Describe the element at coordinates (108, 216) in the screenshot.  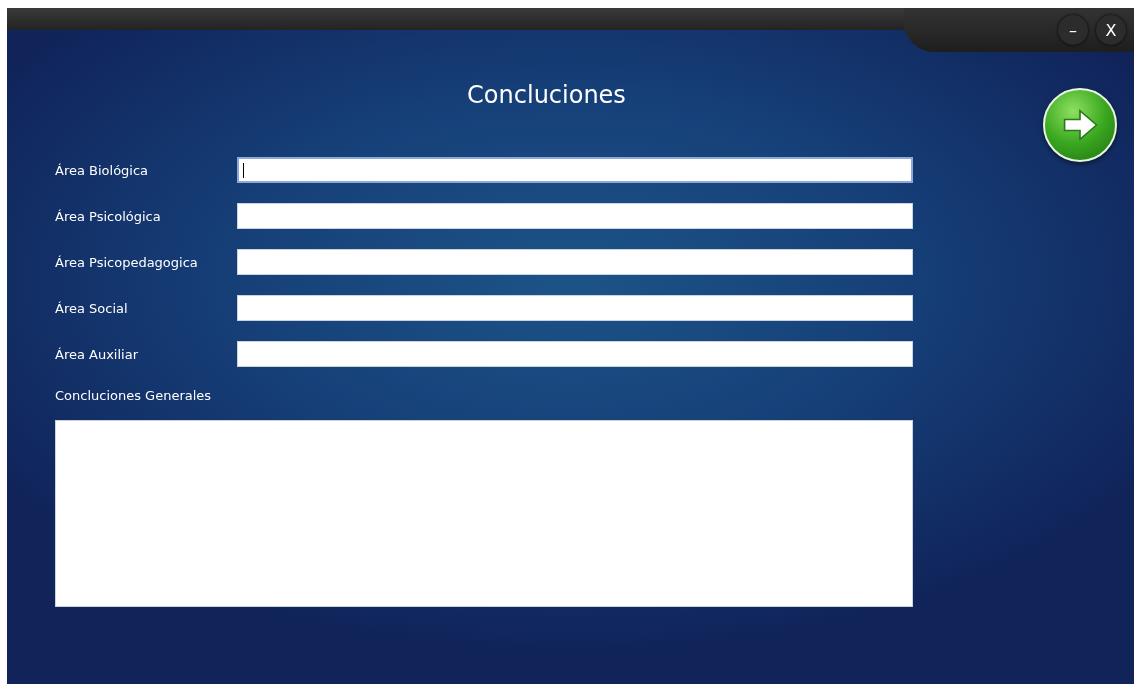
I see `field-label: Área Psicológica` at that location.